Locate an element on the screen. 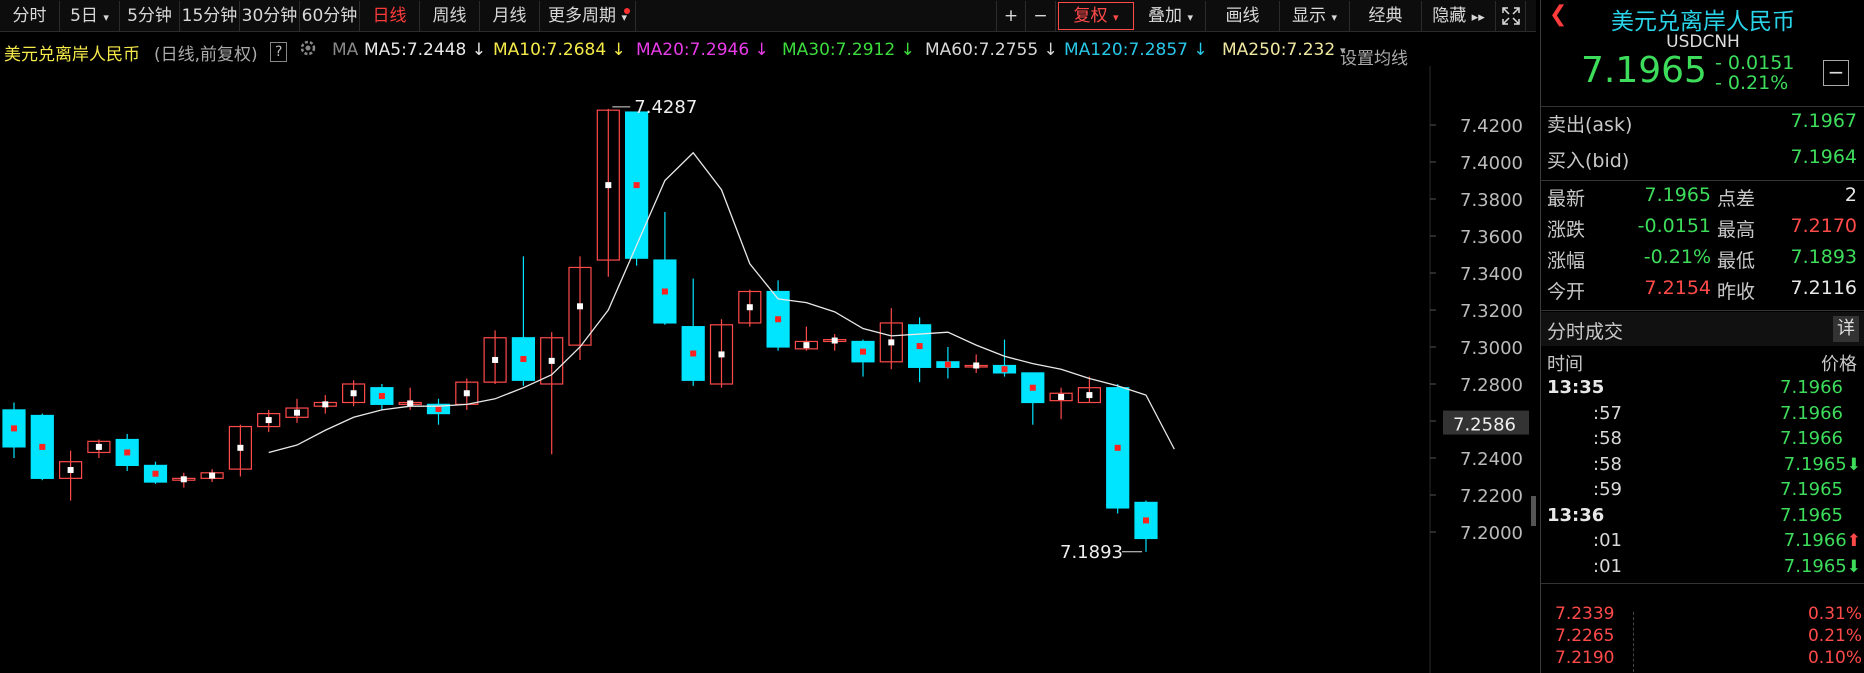  stats-row: 涨幅 -0.21% 最低 7.1893 is located at coordinates (1702, 261).